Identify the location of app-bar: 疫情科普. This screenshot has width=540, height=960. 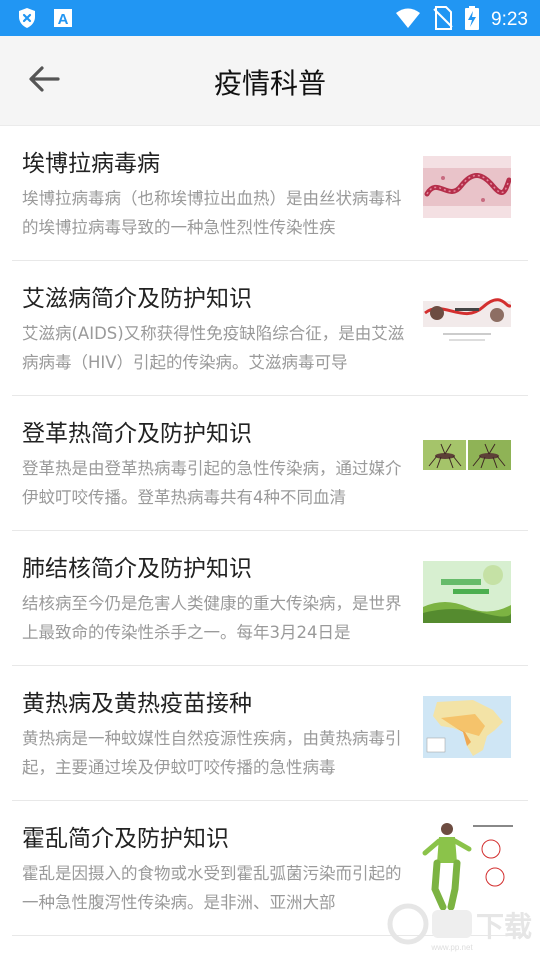
(270, 81).